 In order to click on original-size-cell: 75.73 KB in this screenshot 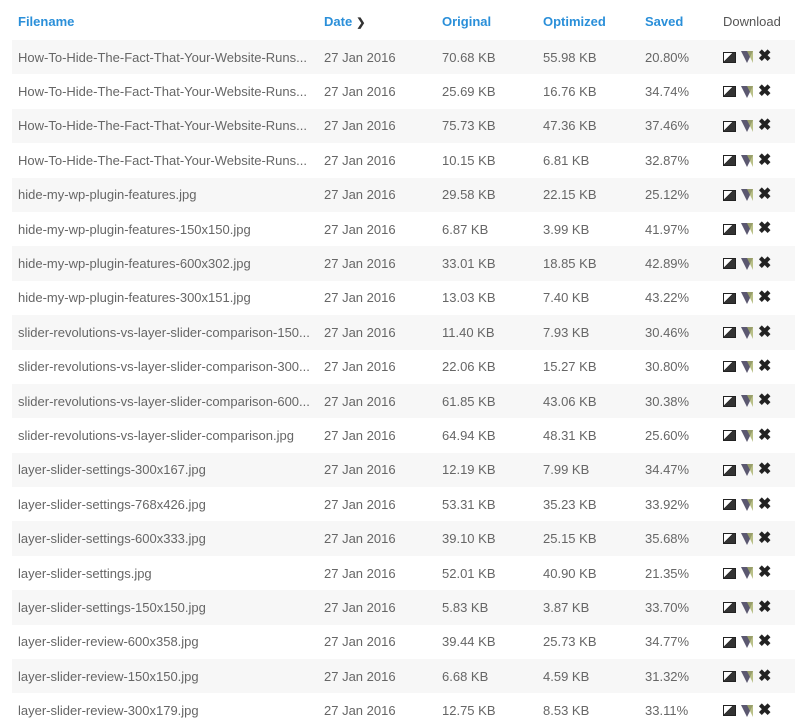, I will do `click(469, 126)`.